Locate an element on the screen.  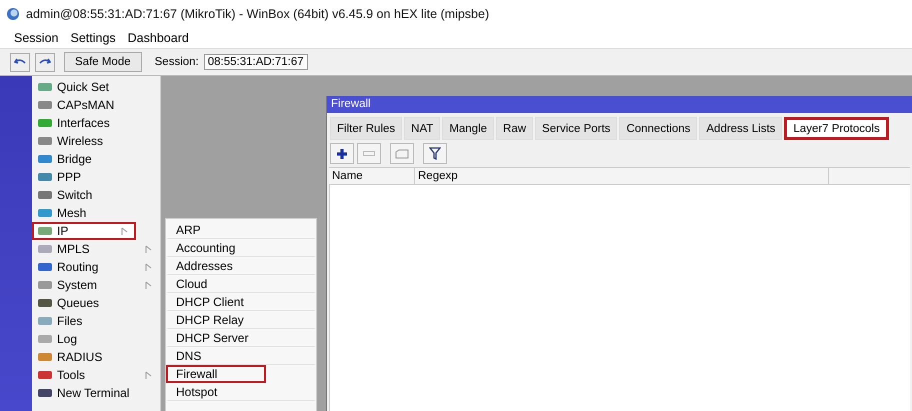
safe-mode-button: Safe Mode is located at coordinates (103, 62).